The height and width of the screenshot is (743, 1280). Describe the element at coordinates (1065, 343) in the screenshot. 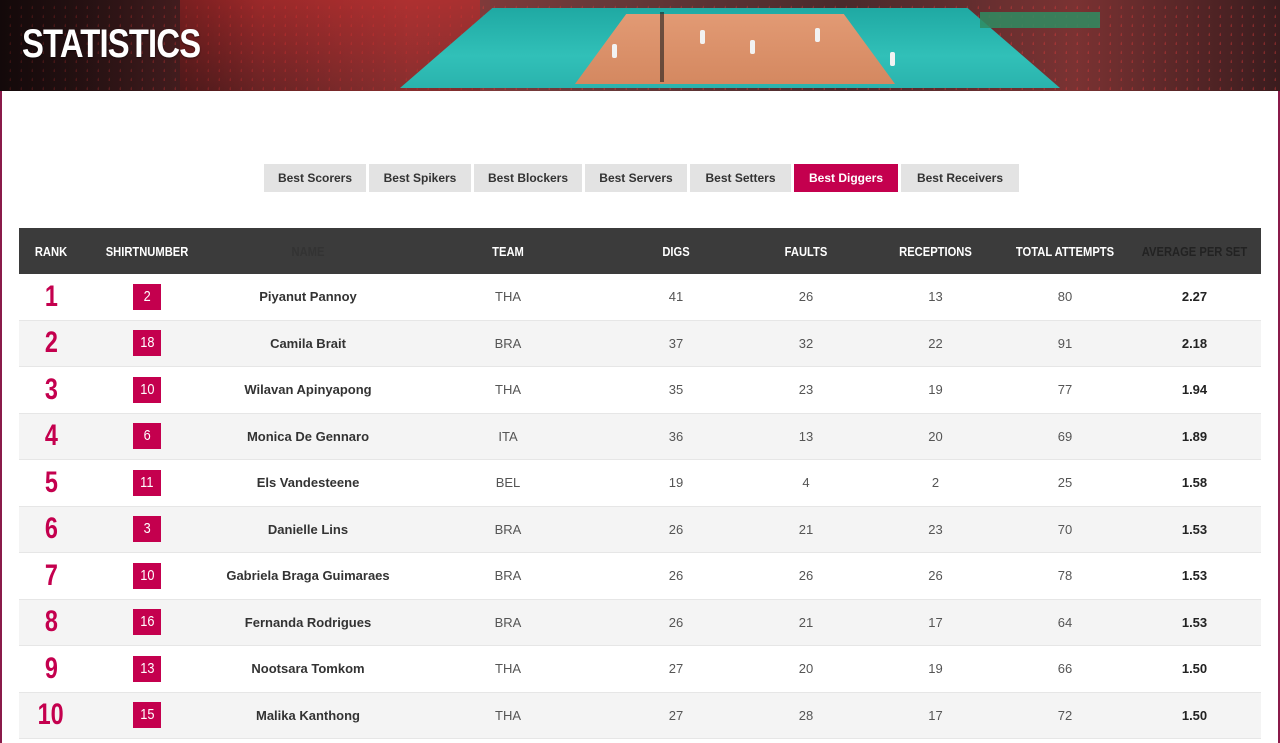

I see `total-attempts-value: 91` at that location.